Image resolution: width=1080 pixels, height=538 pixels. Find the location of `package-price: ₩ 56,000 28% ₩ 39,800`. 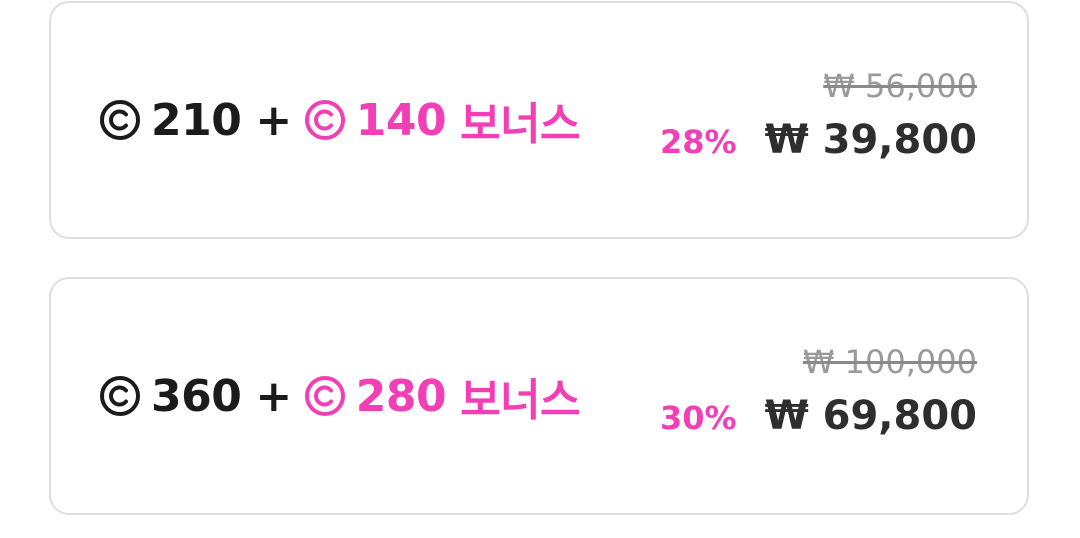

package-price: ₩ 56,000 28% ₩ 39,800 is located at coordinates (807, 122).